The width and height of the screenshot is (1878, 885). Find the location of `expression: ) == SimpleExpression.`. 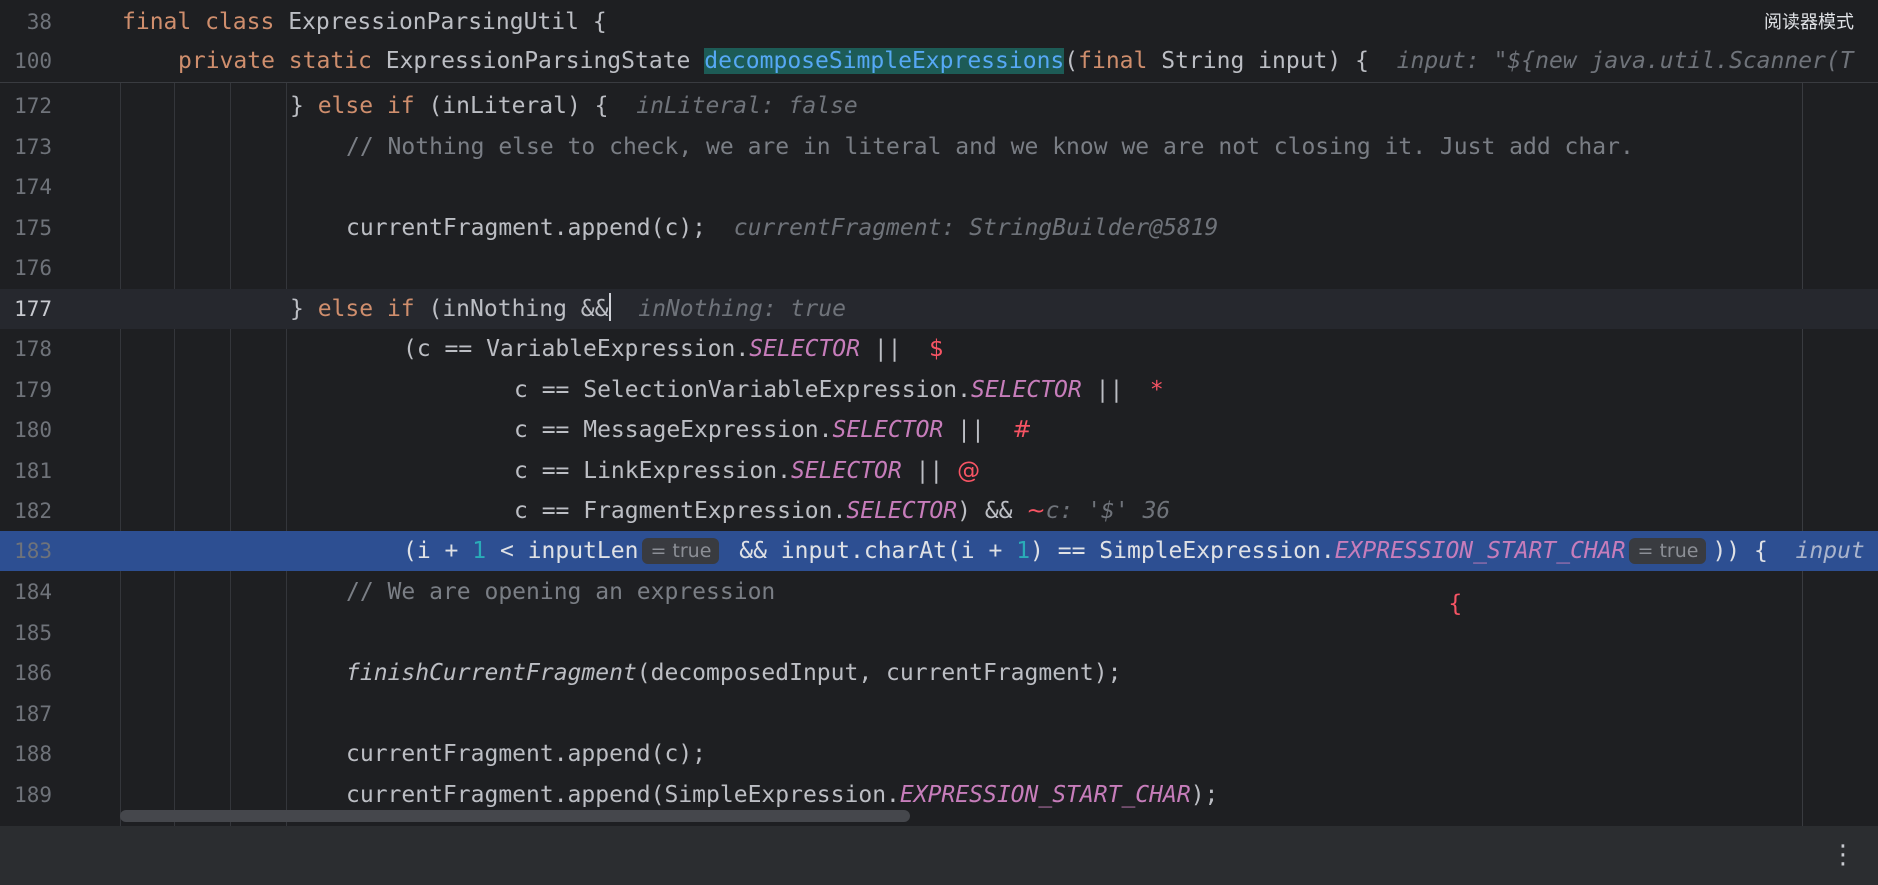

expression: ) == SimpleExpression. is located at coordinates (1182, 551).